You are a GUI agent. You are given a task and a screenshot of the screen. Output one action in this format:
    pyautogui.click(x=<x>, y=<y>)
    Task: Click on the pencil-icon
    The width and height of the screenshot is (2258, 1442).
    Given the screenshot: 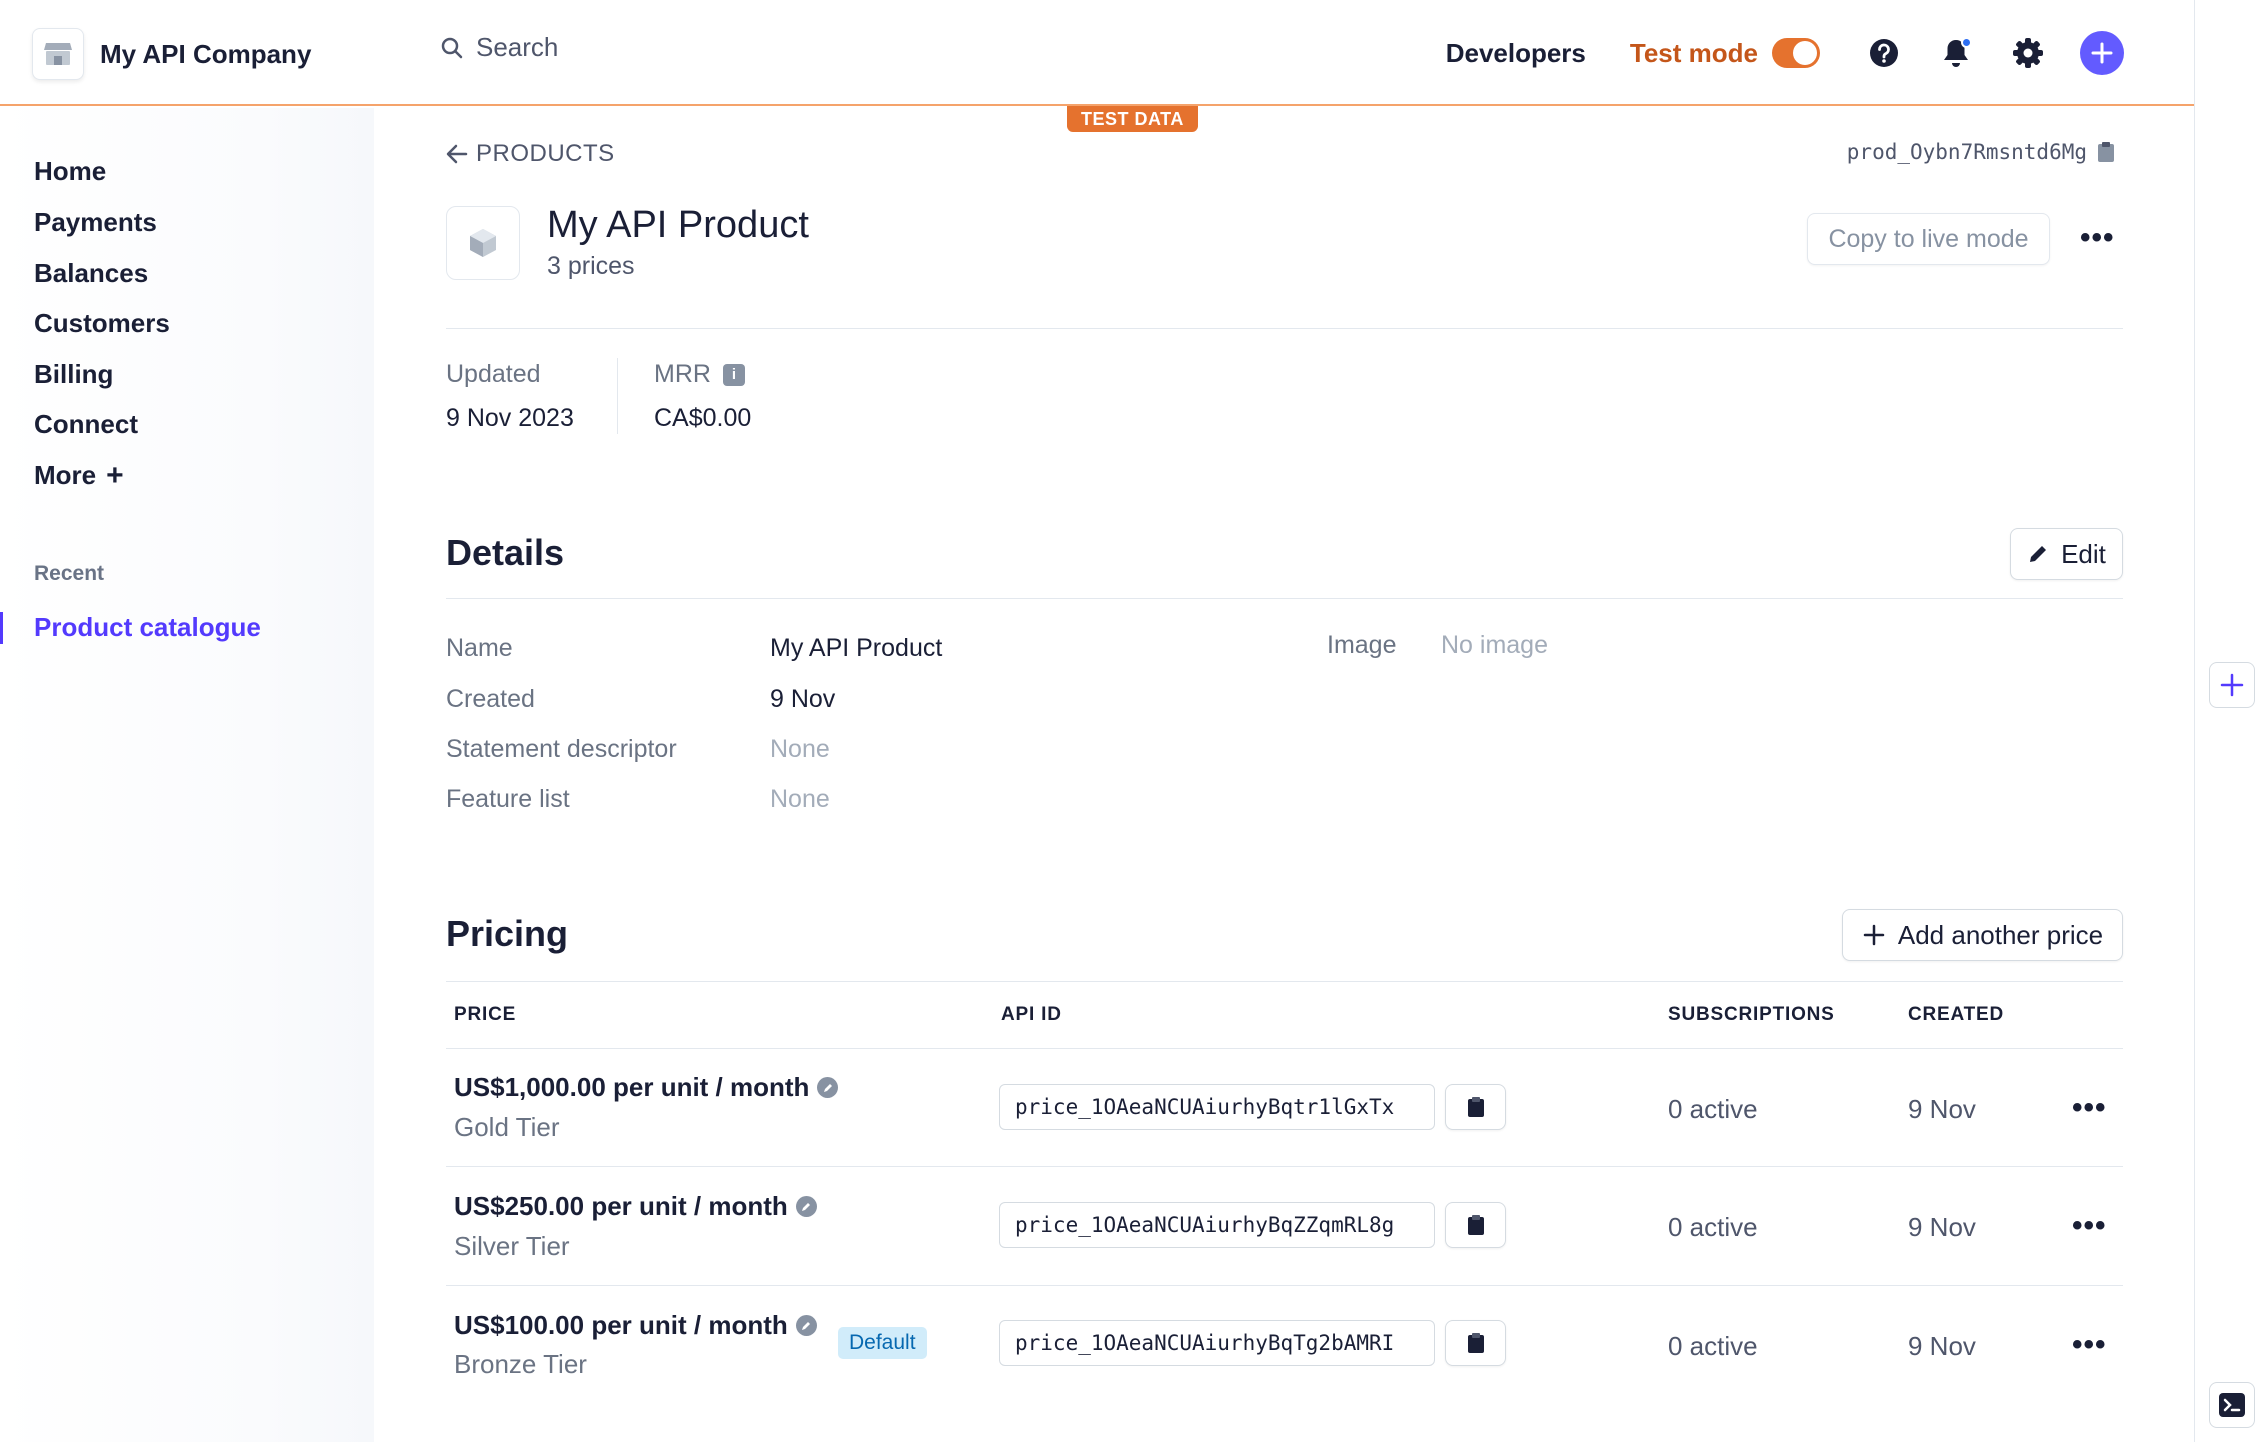 What is the action you would take?
    pyautogui.click(x=2038, y=554)
    